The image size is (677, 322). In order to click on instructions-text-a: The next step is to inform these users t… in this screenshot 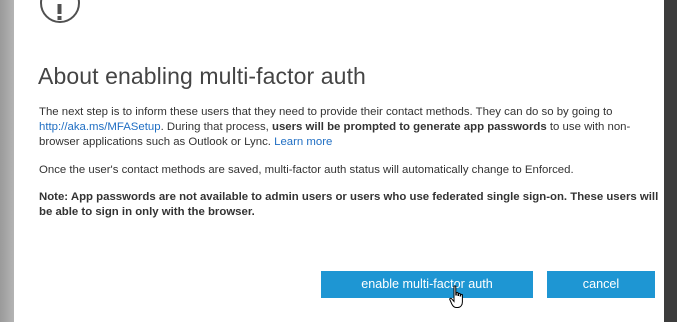, I will do `click(326, 112)`.